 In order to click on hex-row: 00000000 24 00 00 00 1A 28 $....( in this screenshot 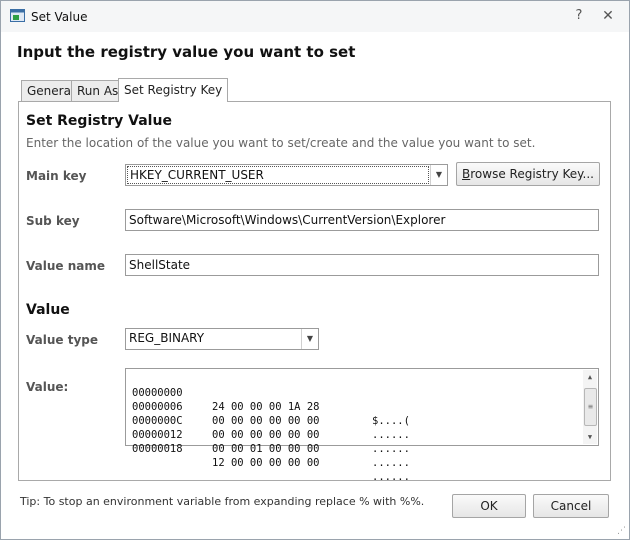, I will do `click(271, 399)`.